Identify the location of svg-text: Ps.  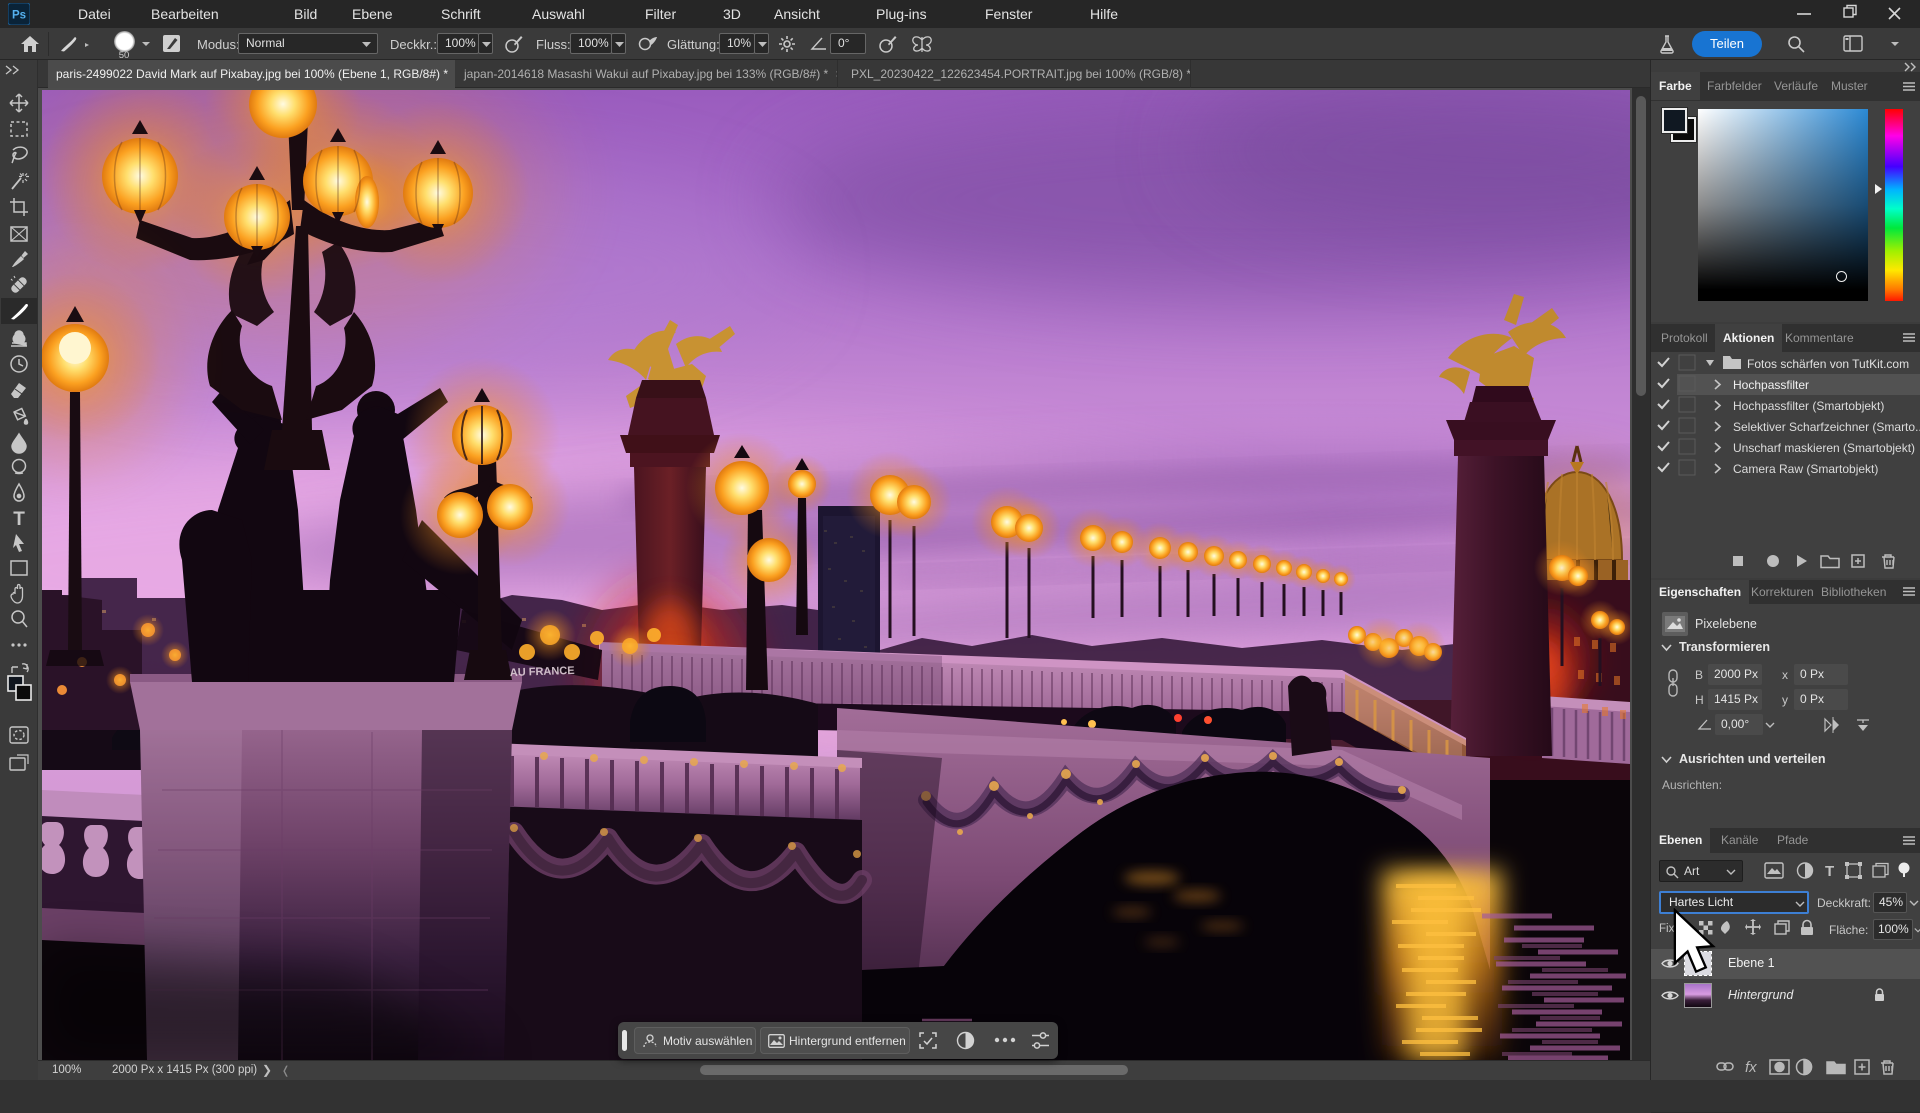
(19, 16).